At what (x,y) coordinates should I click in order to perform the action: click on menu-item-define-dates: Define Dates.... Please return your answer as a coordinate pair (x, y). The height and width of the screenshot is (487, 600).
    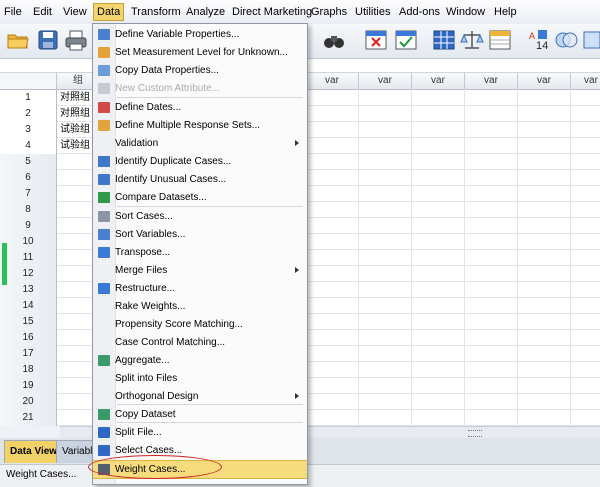
    Looking at the image, I should click on (200, 107).